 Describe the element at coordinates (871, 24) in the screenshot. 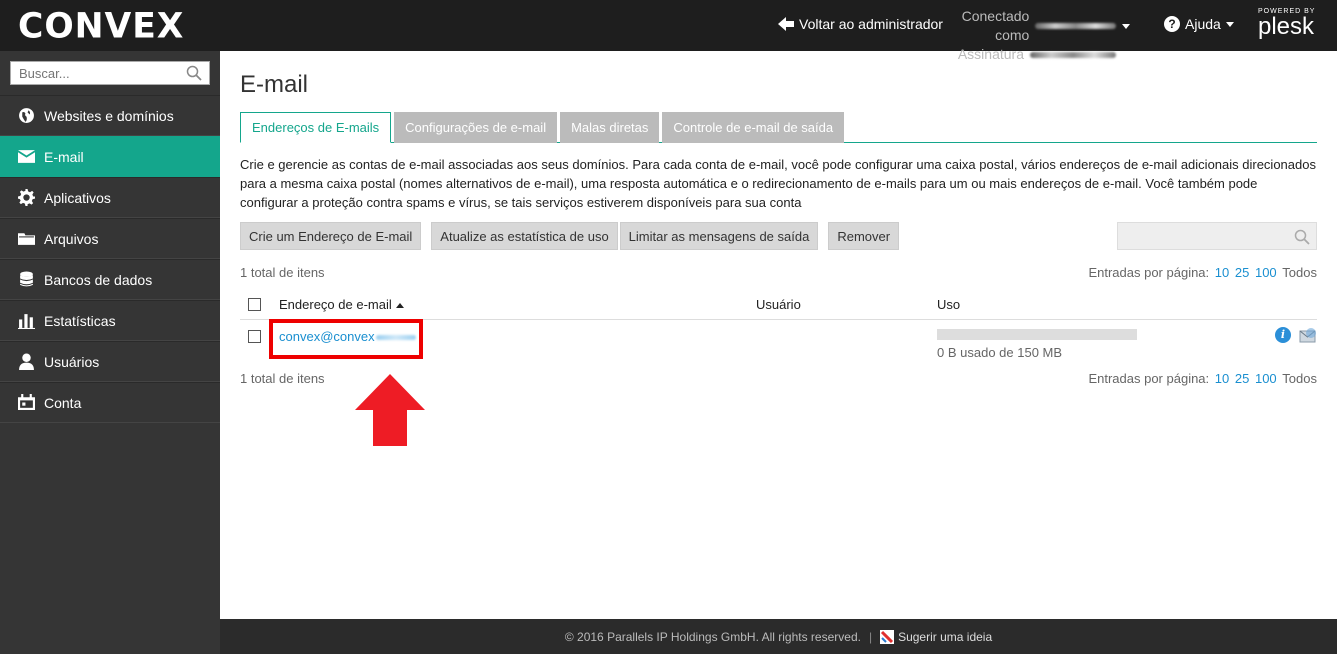

I see `back-to-admin-label: Voltar ao administrador` at that location.